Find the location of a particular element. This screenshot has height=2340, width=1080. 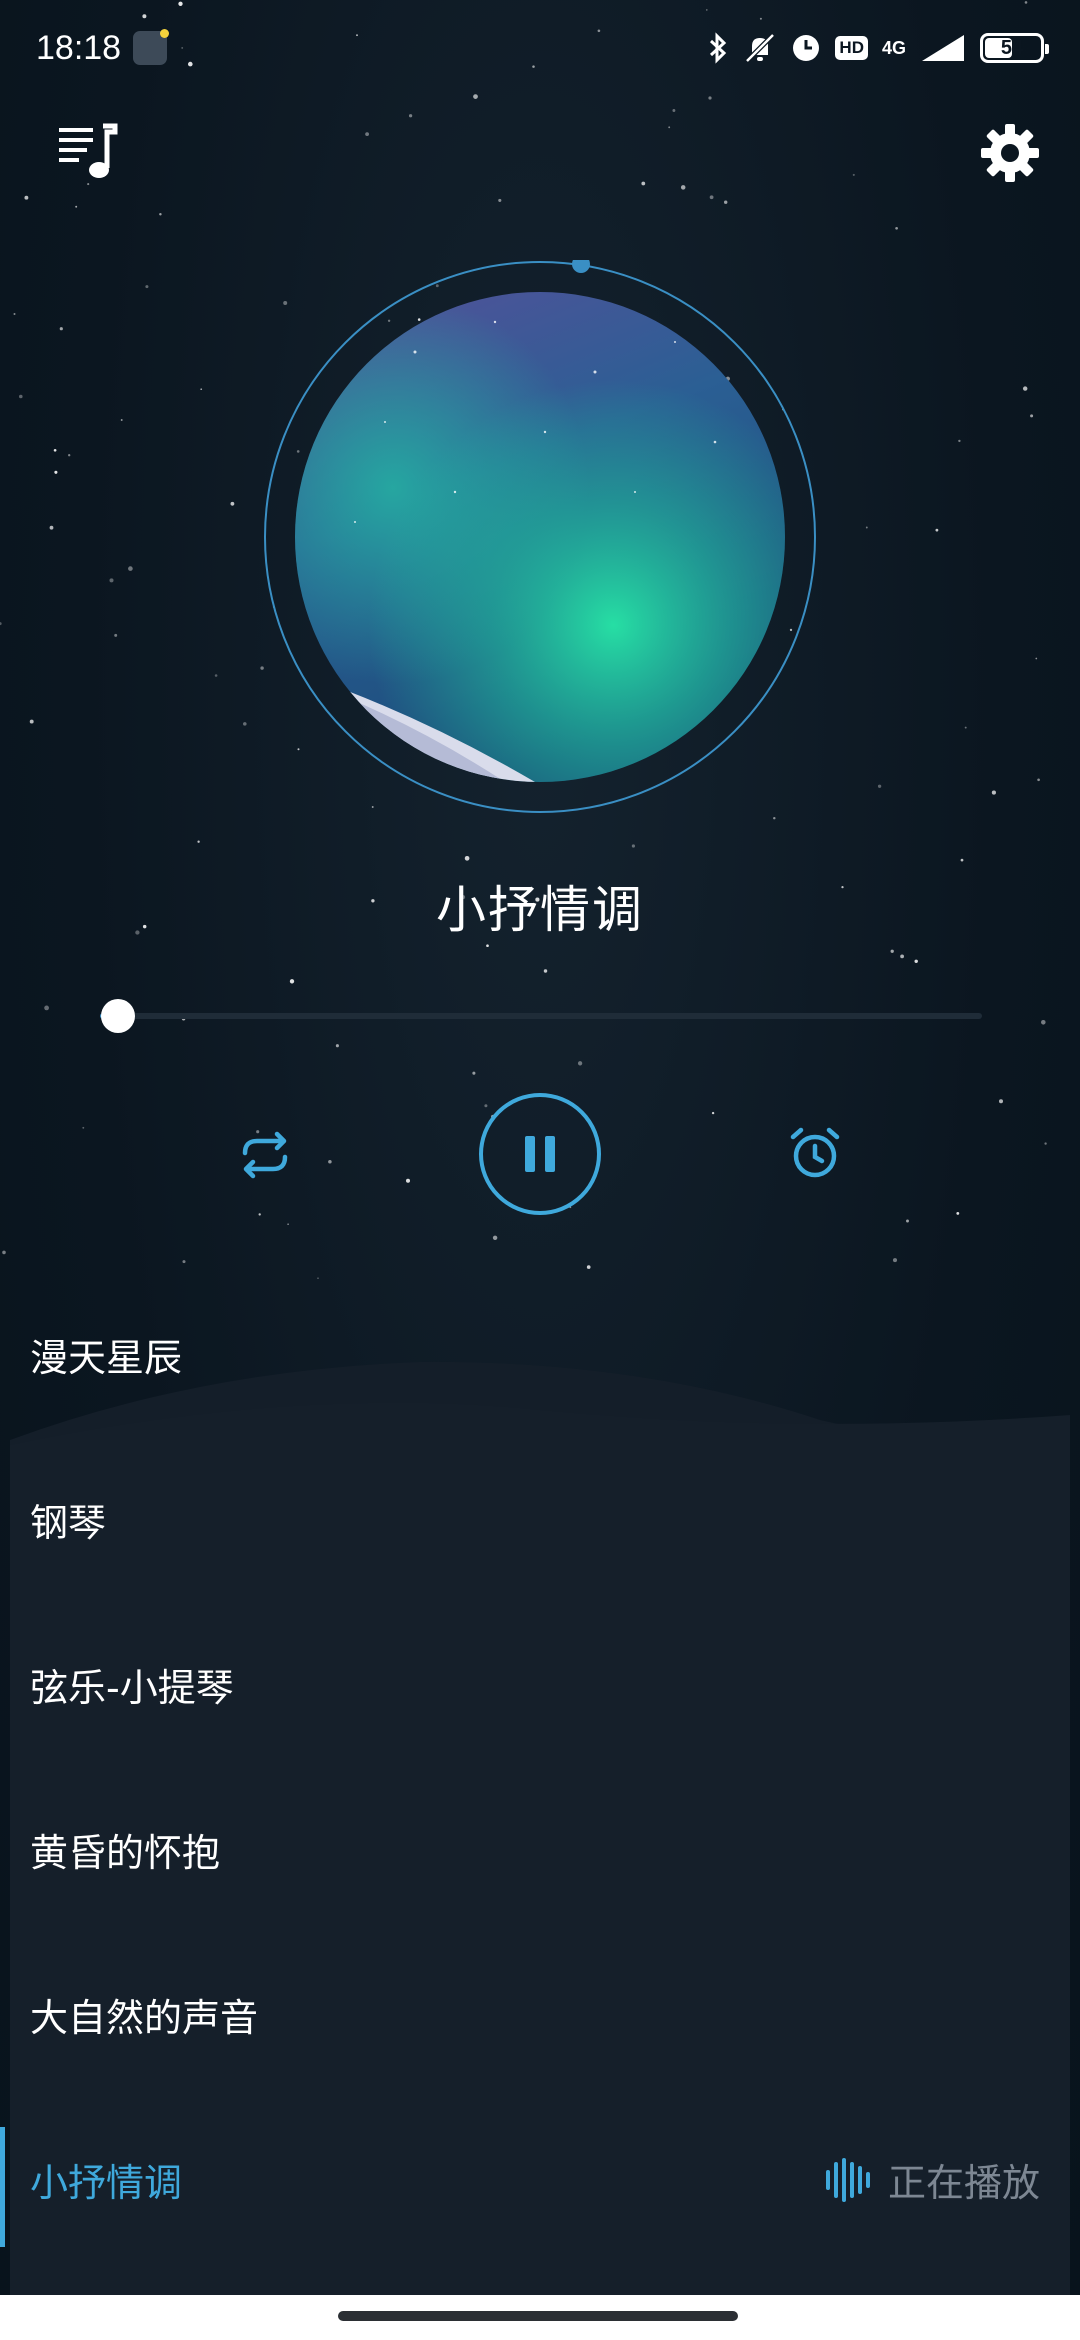

pause-icon is located at coordinates (540, 1154).